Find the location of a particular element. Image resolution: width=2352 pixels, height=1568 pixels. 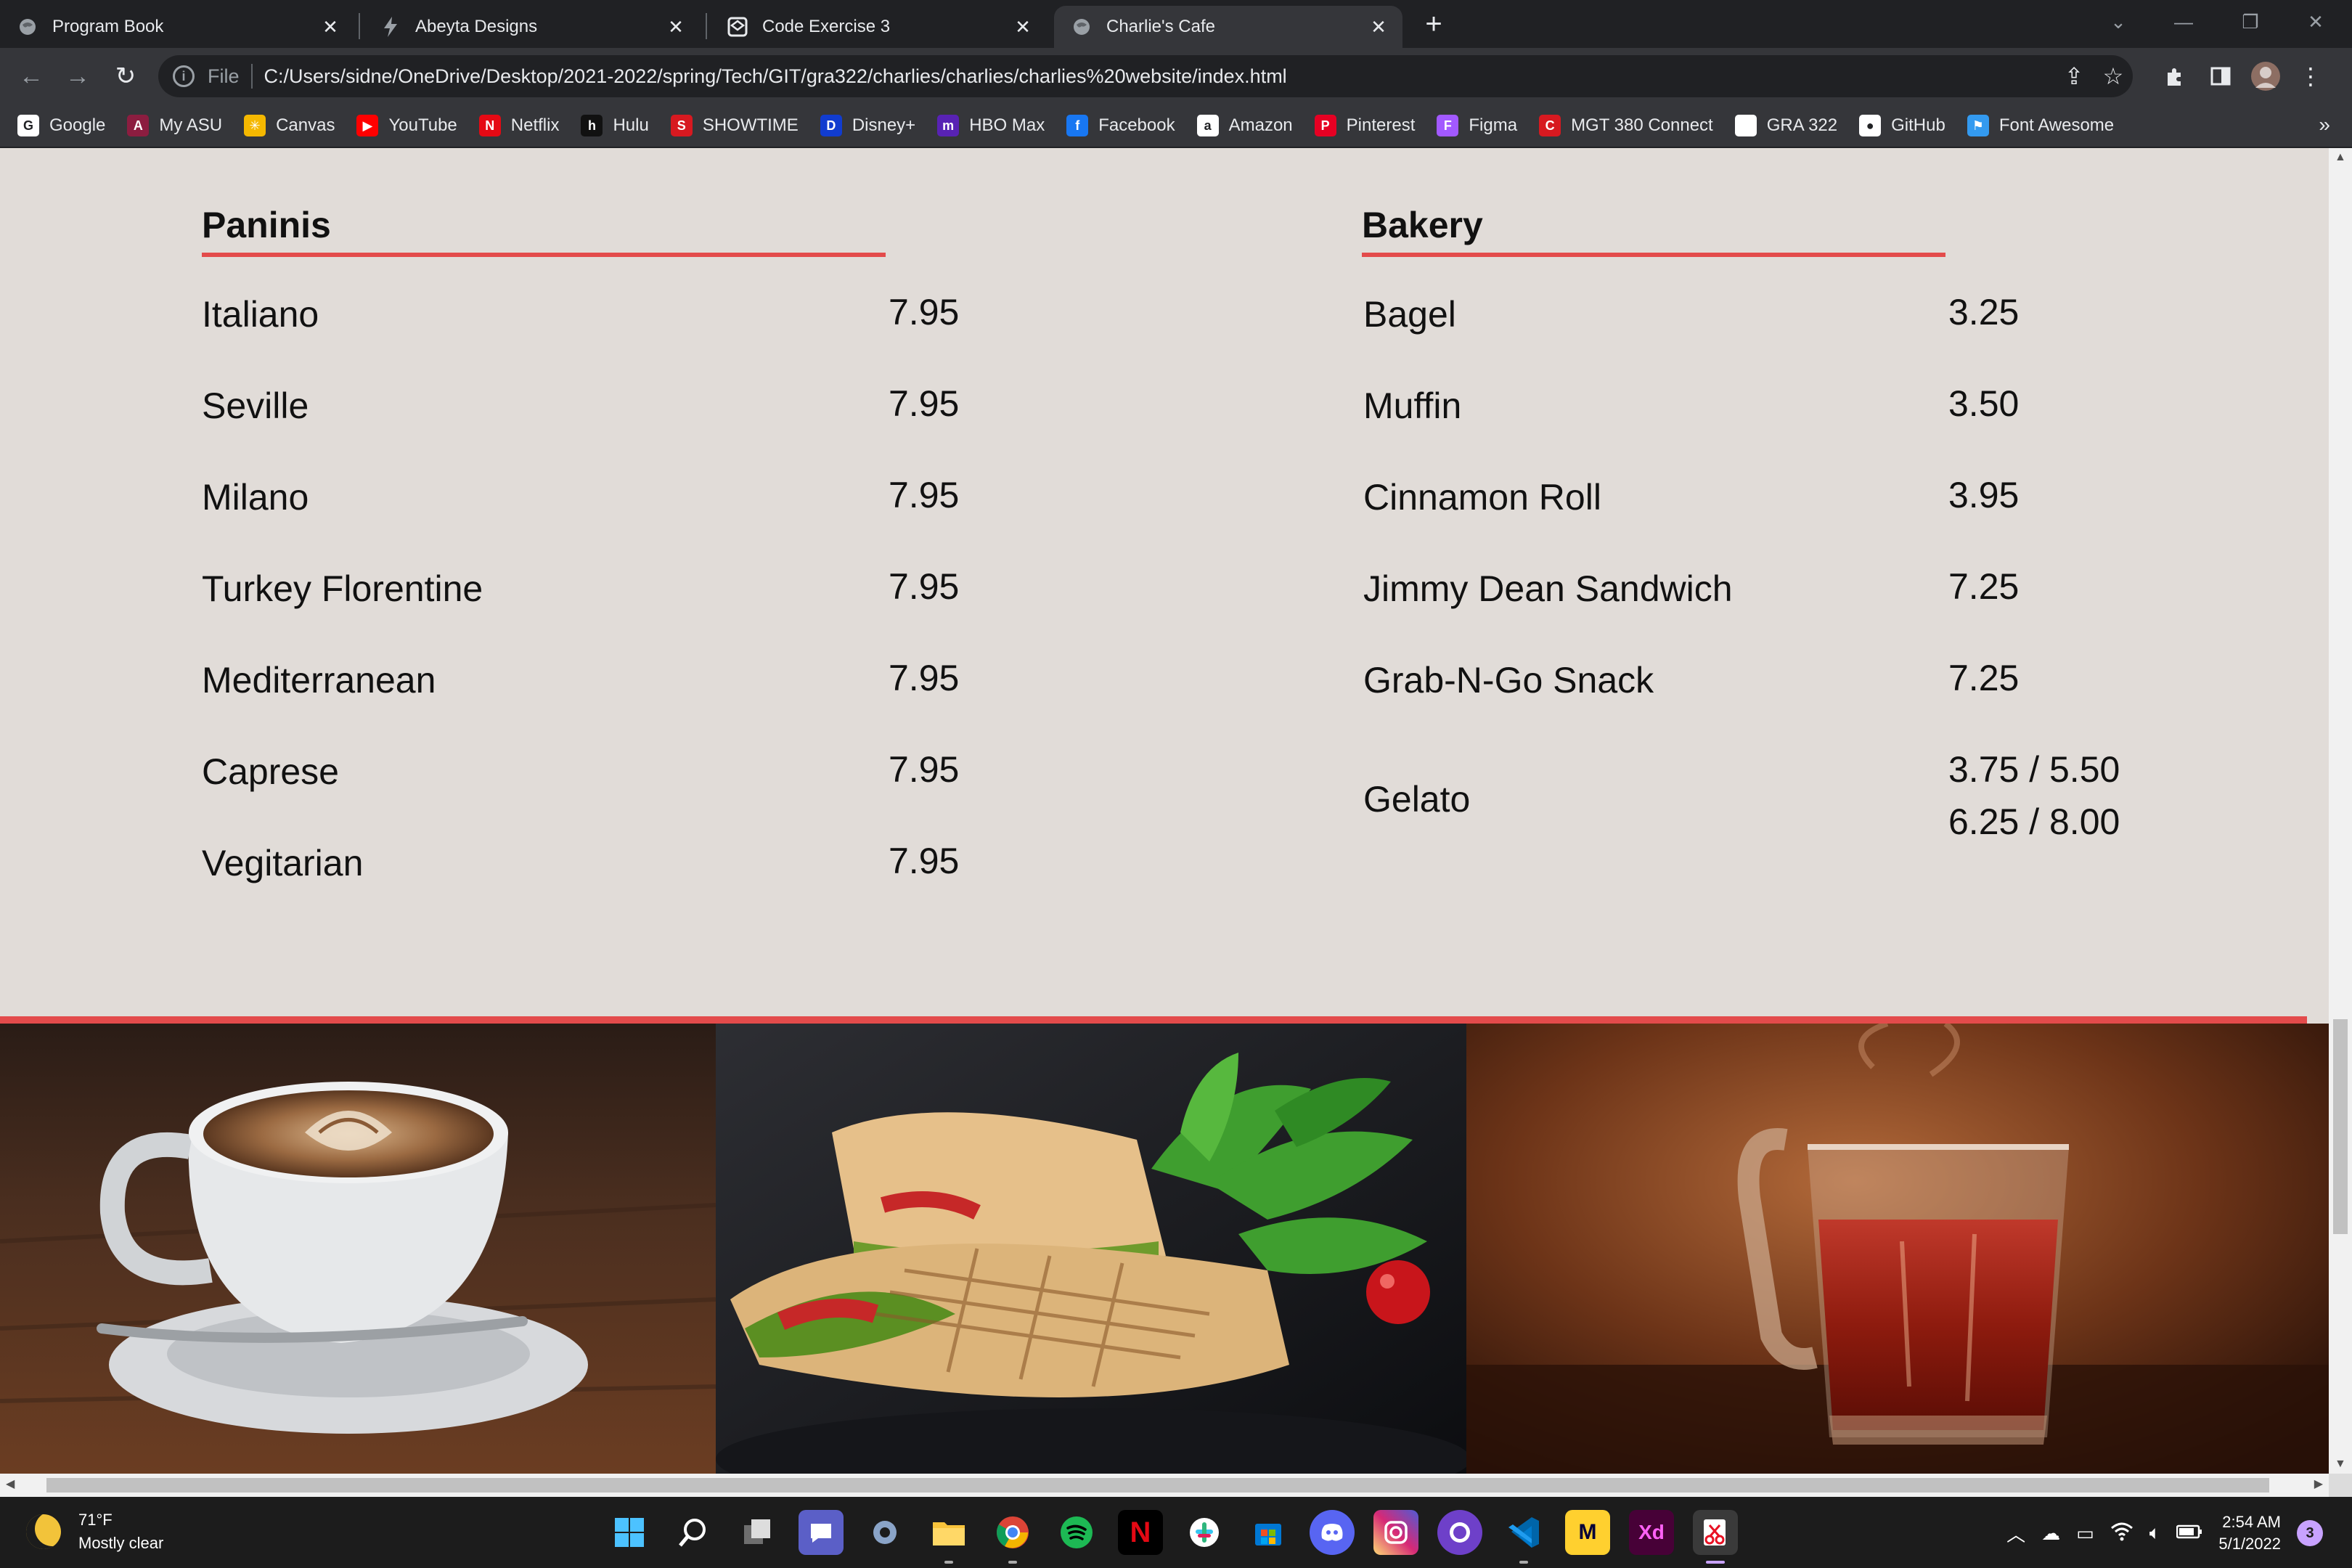

bookmark-label: My ASU is located at coordinates (191, 125).